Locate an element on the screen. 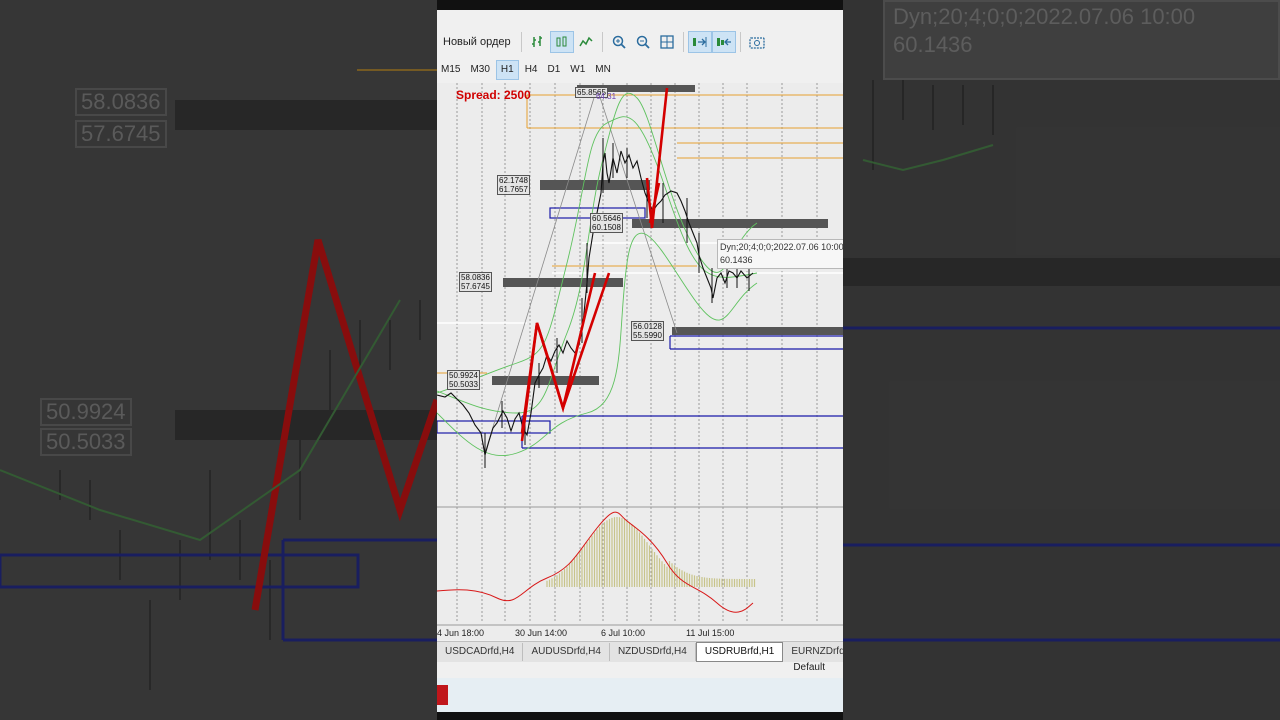  auto-scroll-icon is located at coordinates (699, 42).